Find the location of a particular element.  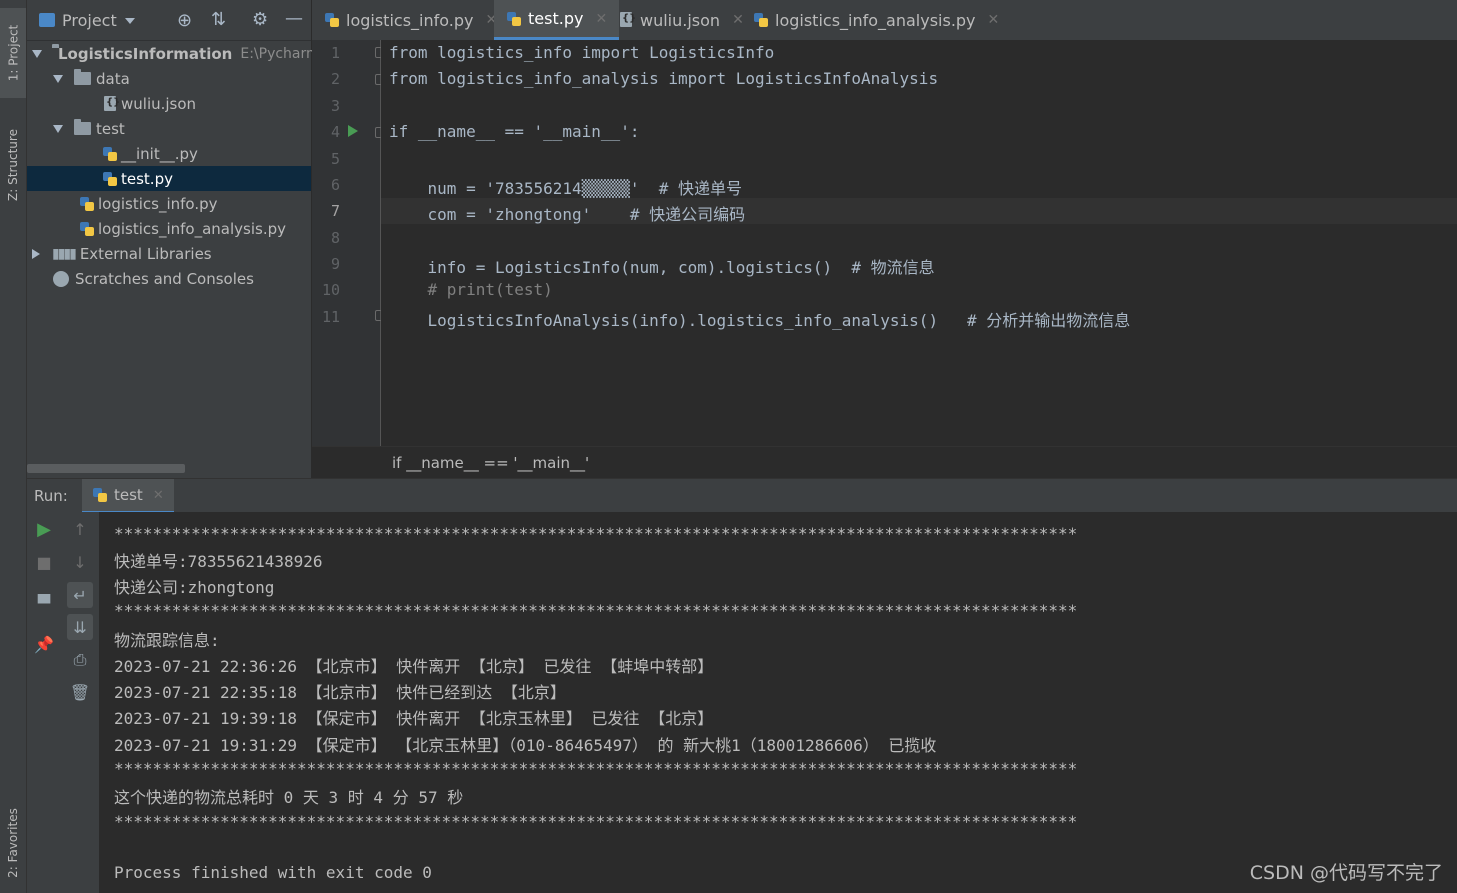

library-icon: ▮▮▮▮ is located at coordinates (64, 253).